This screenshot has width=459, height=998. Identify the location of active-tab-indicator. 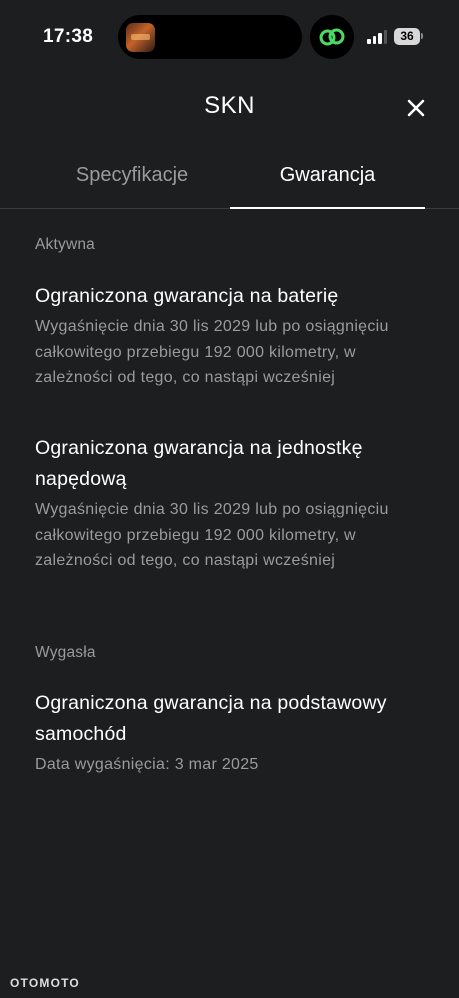
(327, 208).